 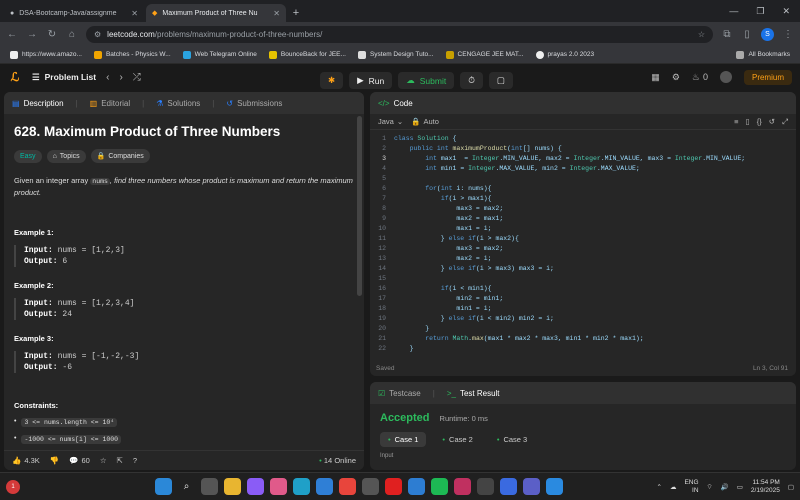 What do you see at coordinates (583, 199) in the screenshot?
I see `code-line: 7 if(i > max1){` at bounding box center [583, 199].